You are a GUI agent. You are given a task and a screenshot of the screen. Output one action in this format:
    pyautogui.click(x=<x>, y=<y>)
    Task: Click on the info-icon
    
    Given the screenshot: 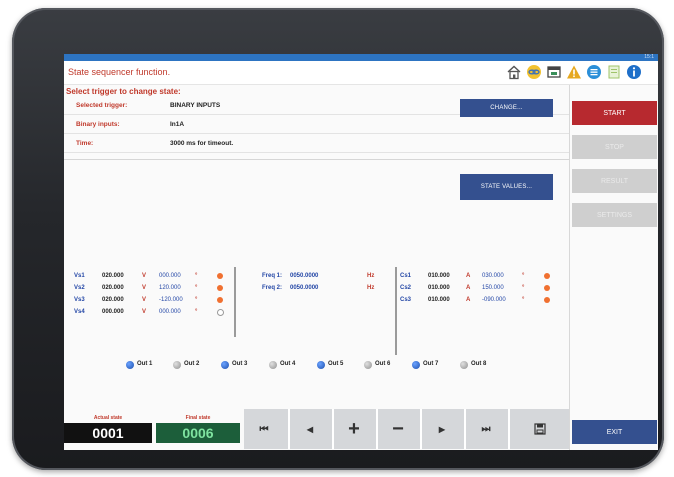 What is the action you would take?
    pyautogui.click(x=634, y=72)
    